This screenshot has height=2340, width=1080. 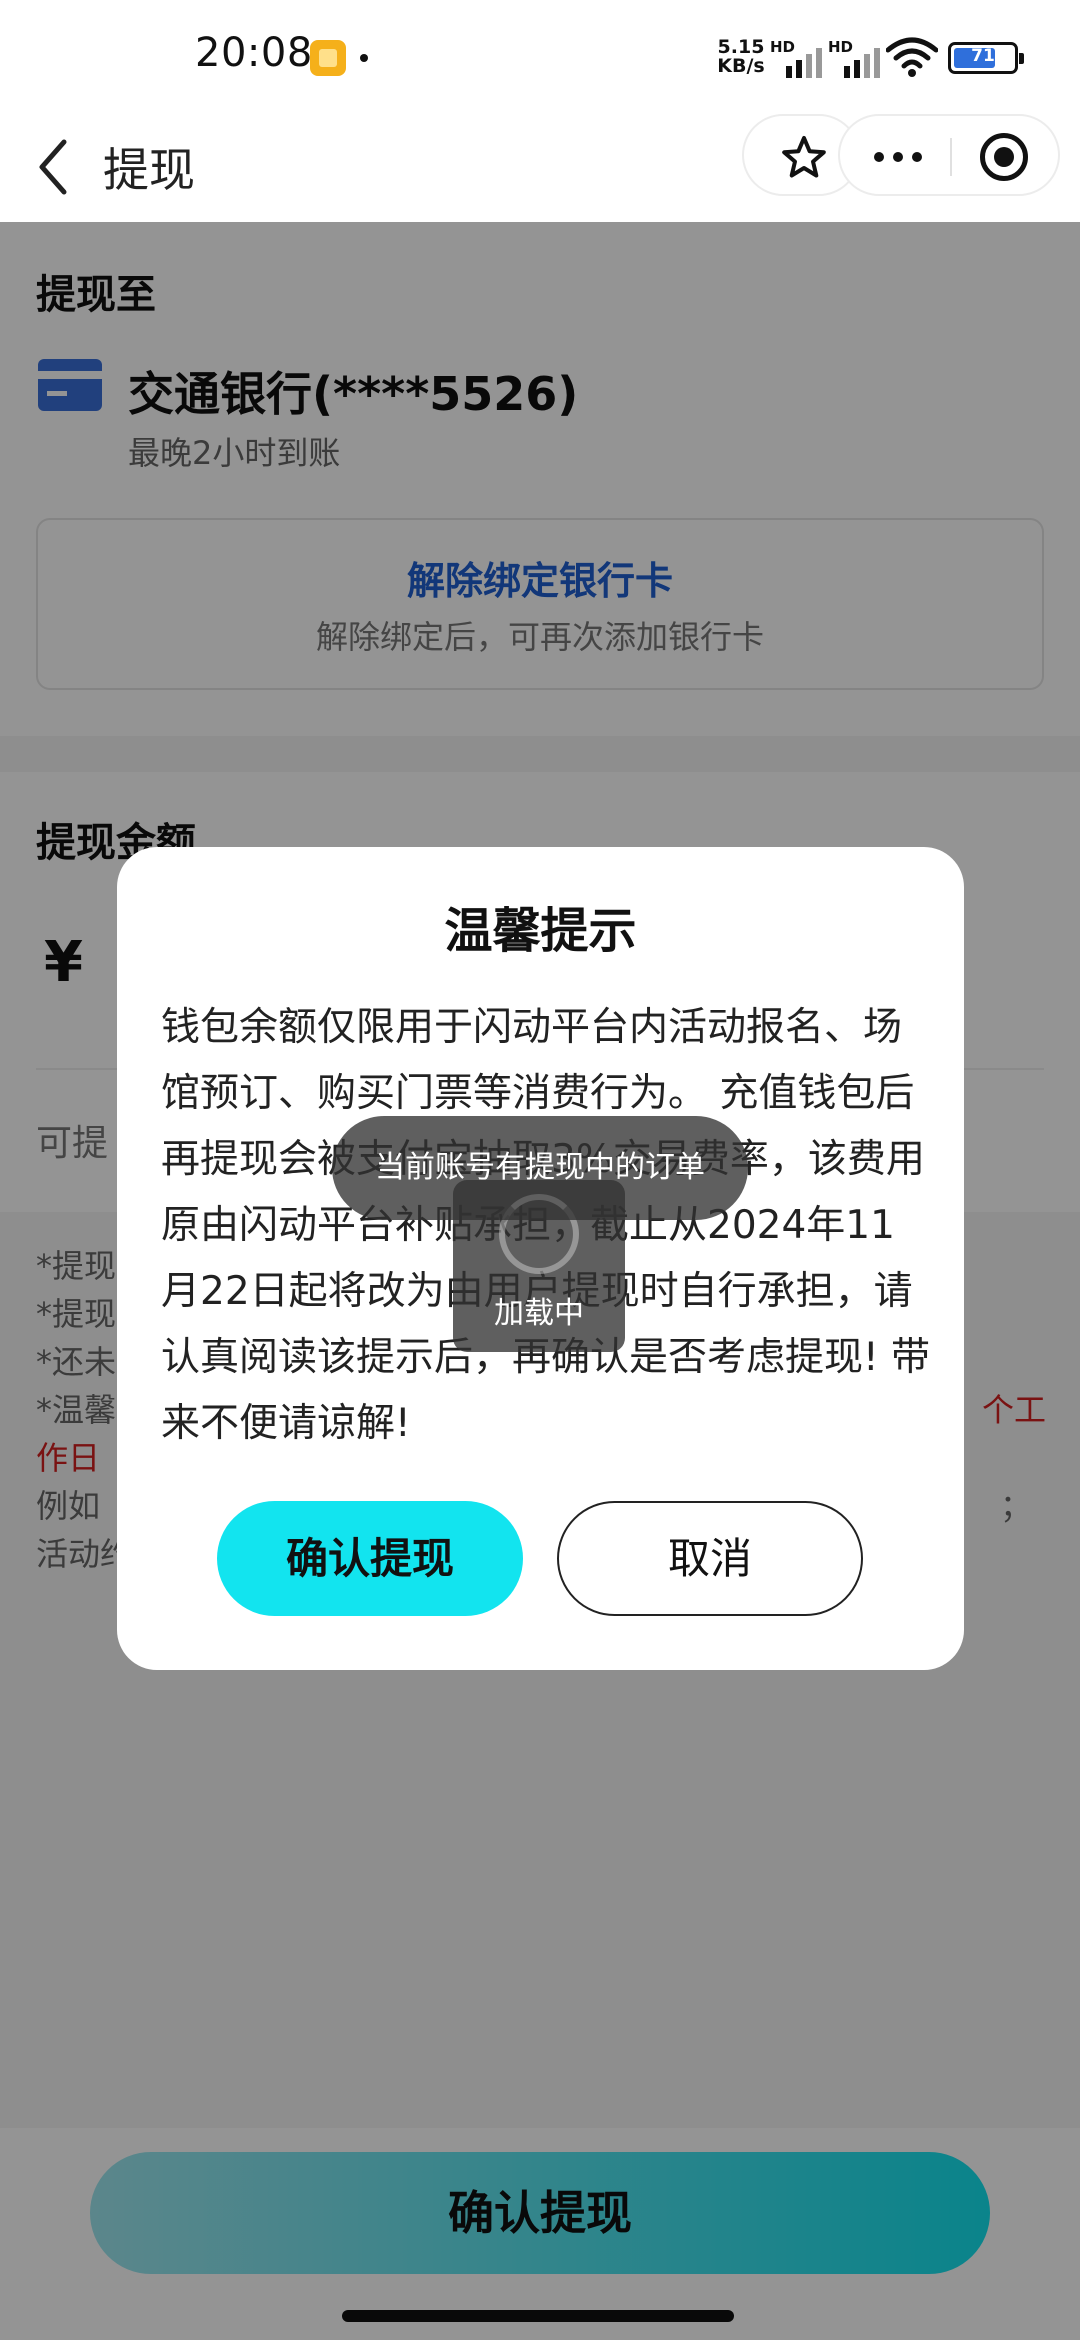 I want to click on target-circle-icon, so click(x=1004, y=157).